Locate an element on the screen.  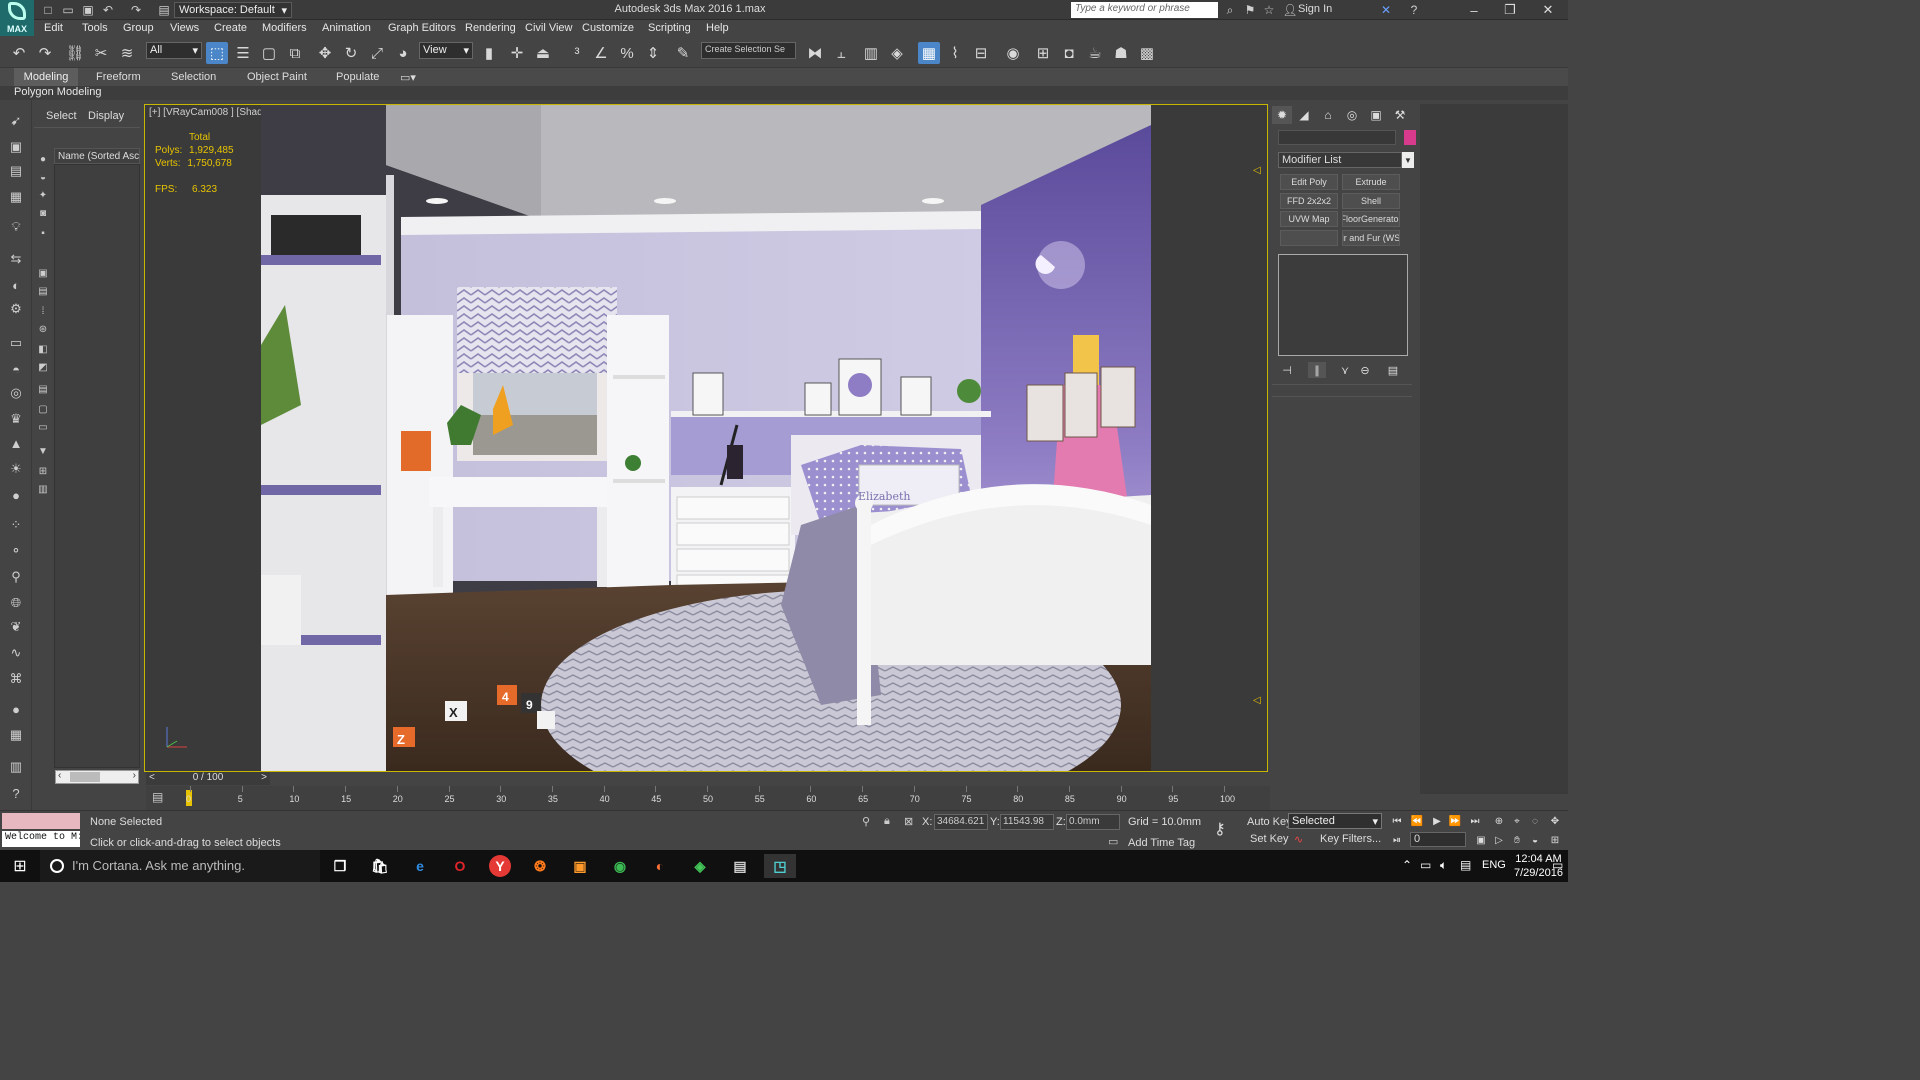
explorer-horizontal-scrollbar: ‹ › is located at coordinates (97, 777).